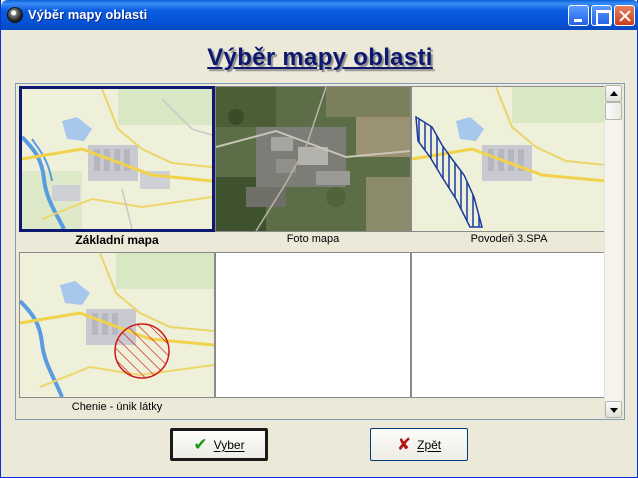 The image size is (638, 478). What do you see at coordinates (613, 111) in the screenshot?
I see `scroll-thumb` at bounding box center [613, 111].